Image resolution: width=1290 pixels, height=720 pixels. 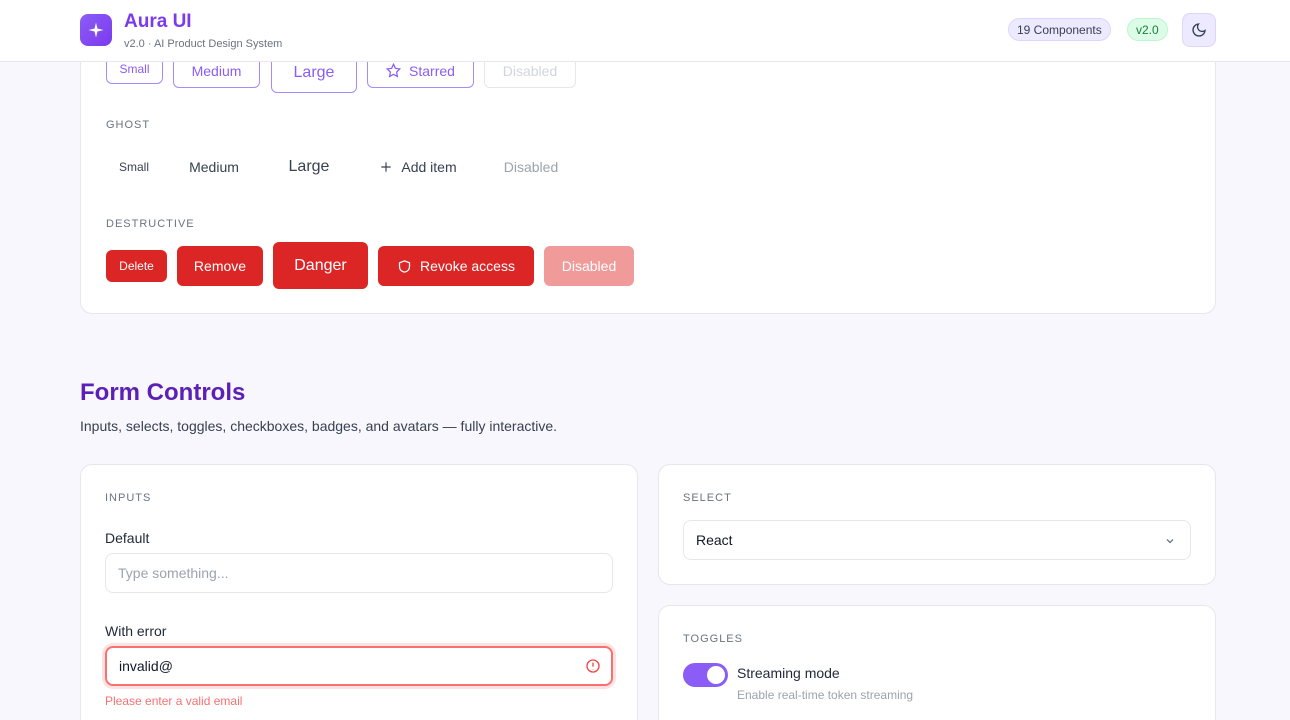 What do you see at coordinates (203, 44) in the screenshot?
I see `app-subtitle: v2.0 · AI Product Design System` at bounding box center [203, 44].